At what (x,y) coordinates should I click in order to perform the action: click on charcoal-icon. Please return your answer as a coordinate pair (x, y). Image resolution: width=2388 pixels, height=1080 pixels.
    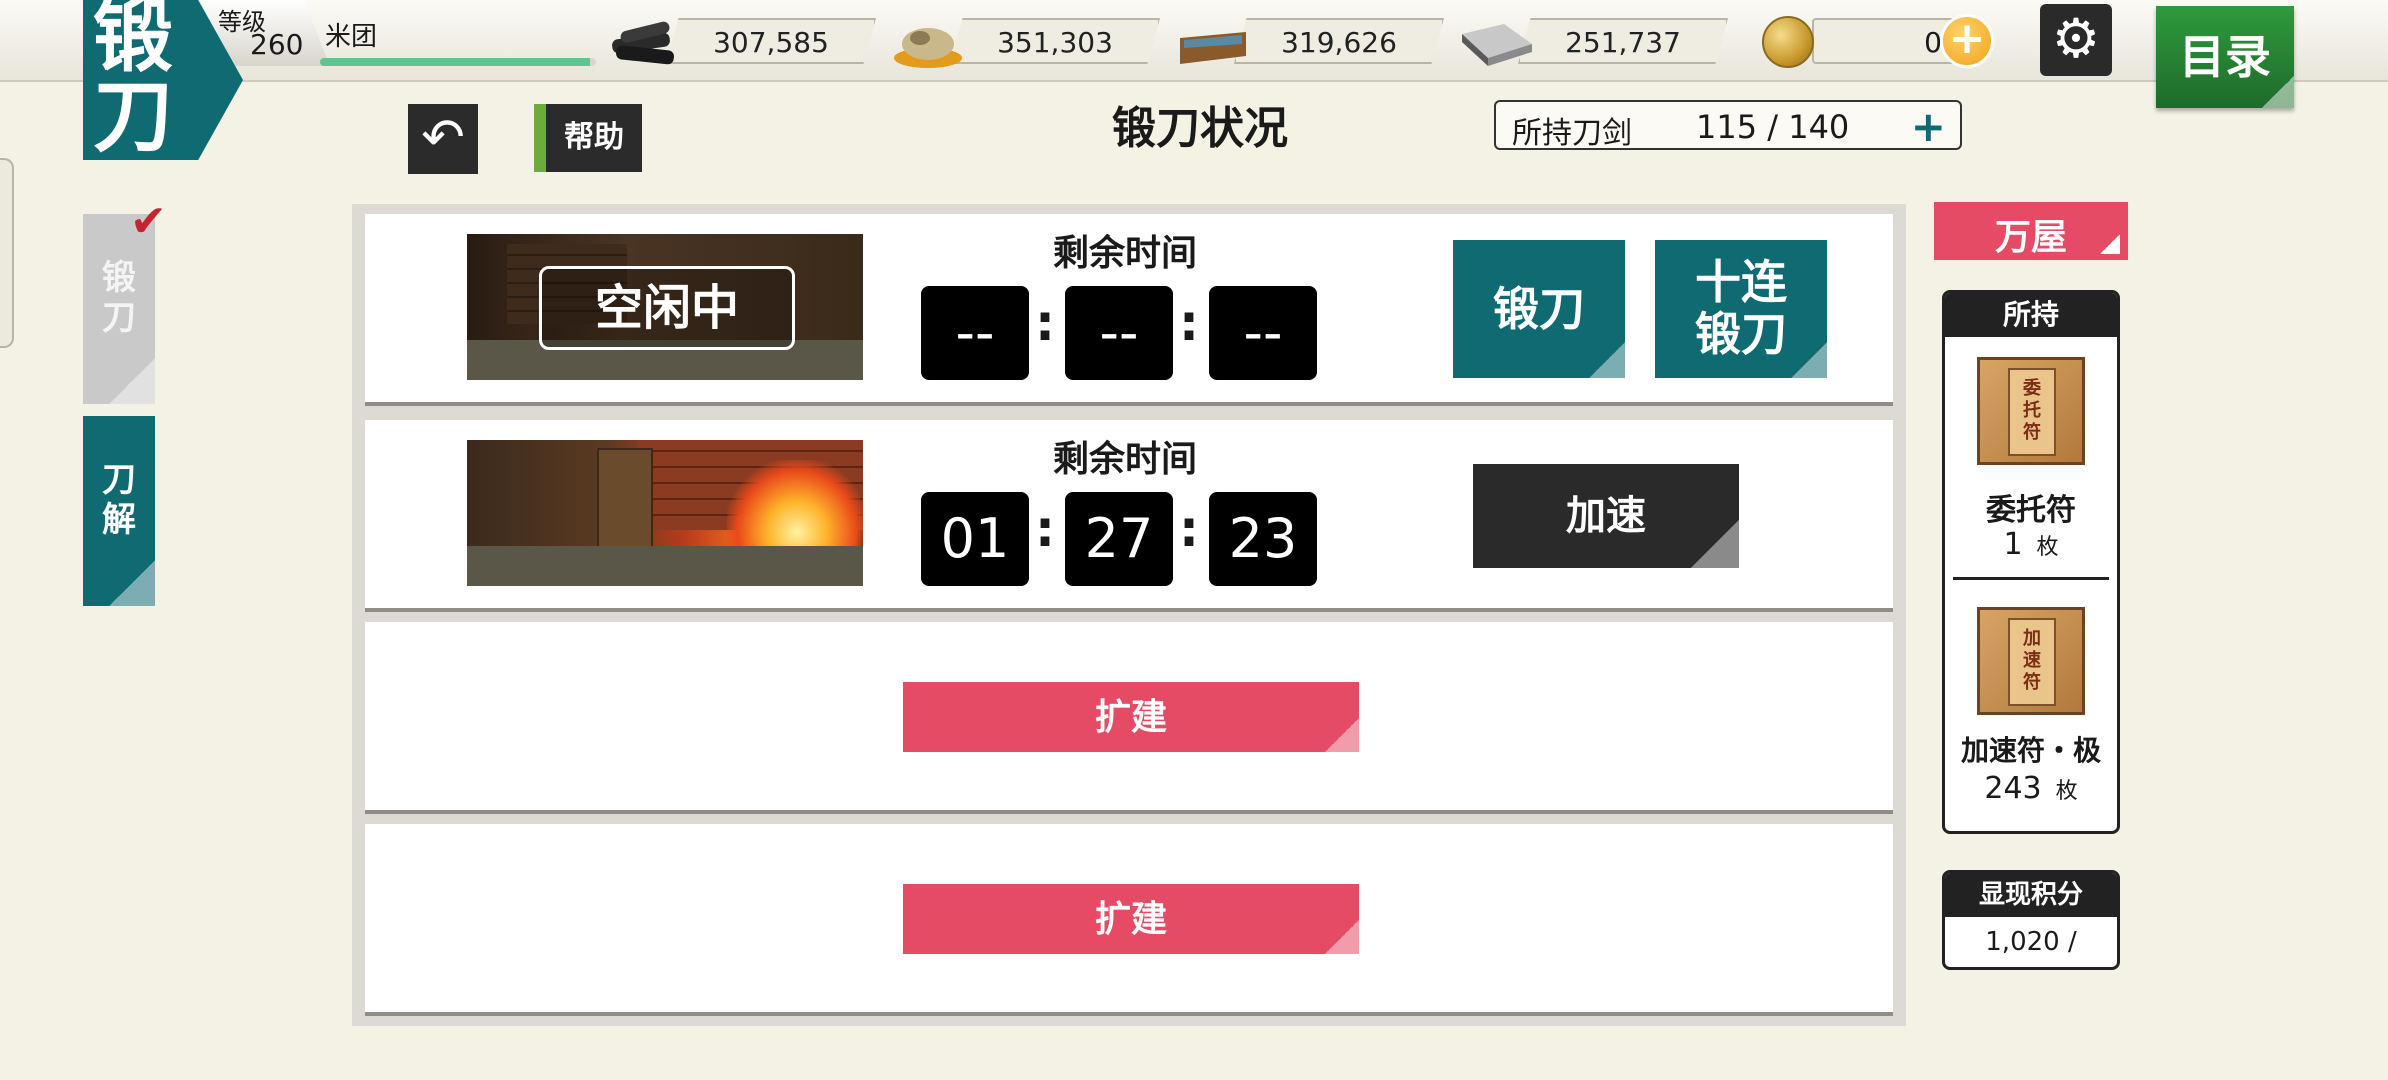
    Looking at the image, I should click on (643, 43).